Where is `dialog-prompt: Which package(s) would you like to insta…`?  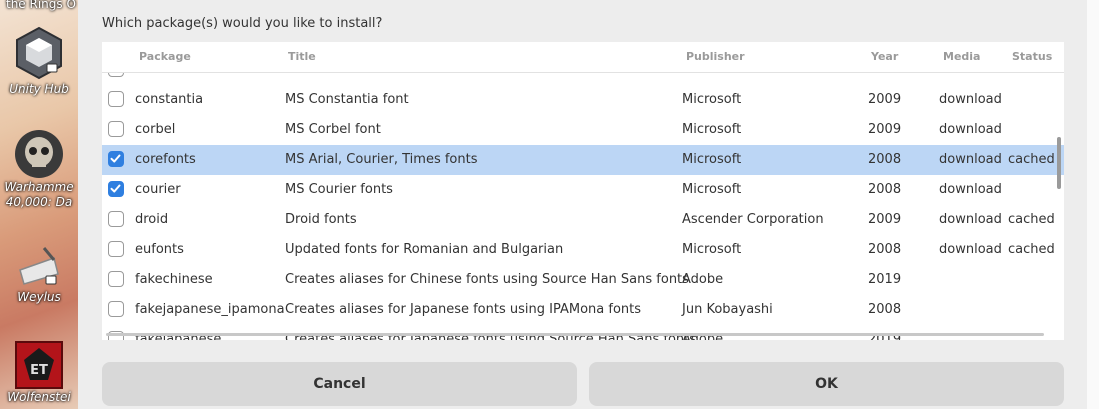 dialog-prompt: Which package(s) would you like to insta… is located at coordinates (242, 23).